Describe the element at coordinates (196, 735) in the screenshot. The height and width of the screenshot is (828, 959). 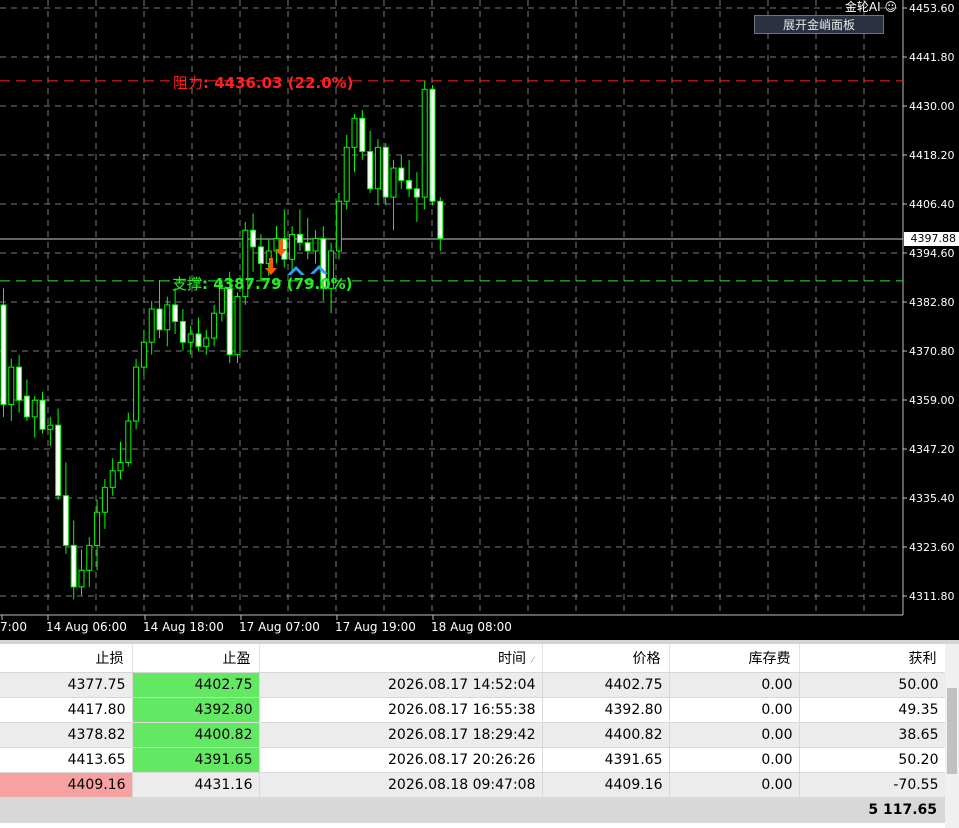
I see `cell-tp: 4400.82` at that location.